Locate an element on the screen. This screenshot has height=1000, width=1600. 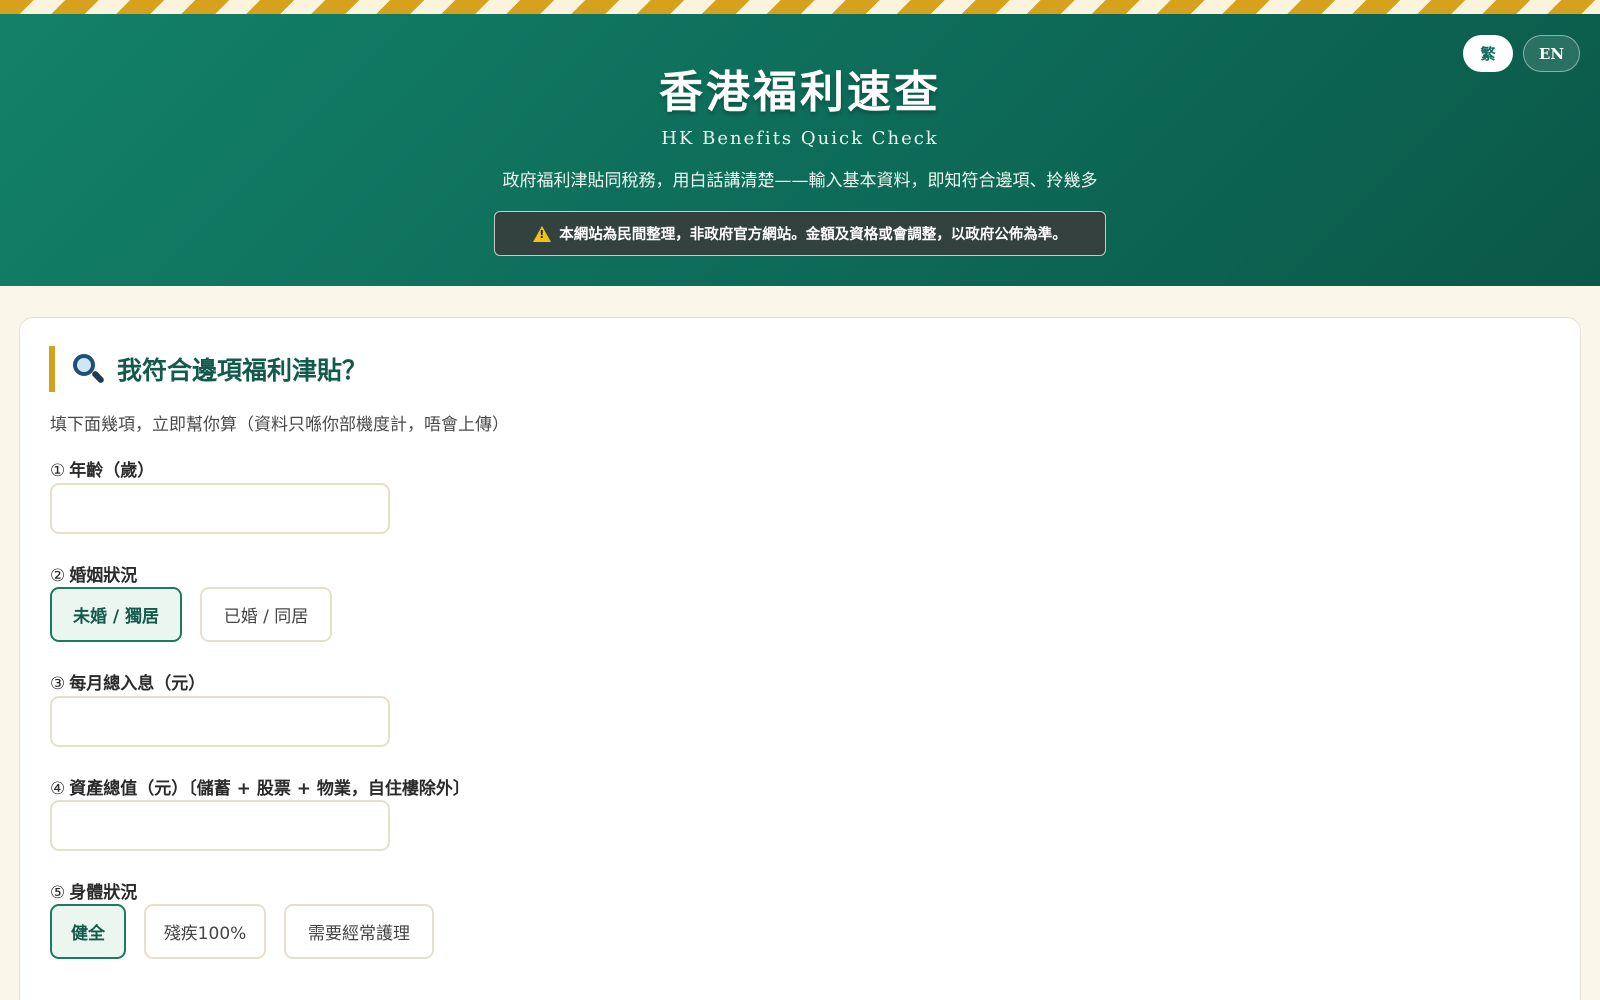
health-option-needs-care: 需要經常護理 is located at coordinates (359, 931).